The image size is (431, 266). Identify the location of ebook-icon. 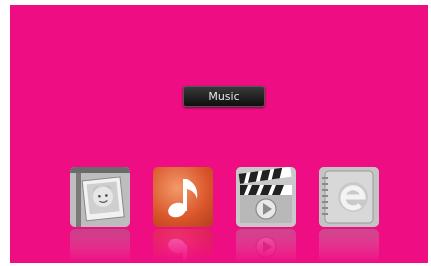
(349, 197).